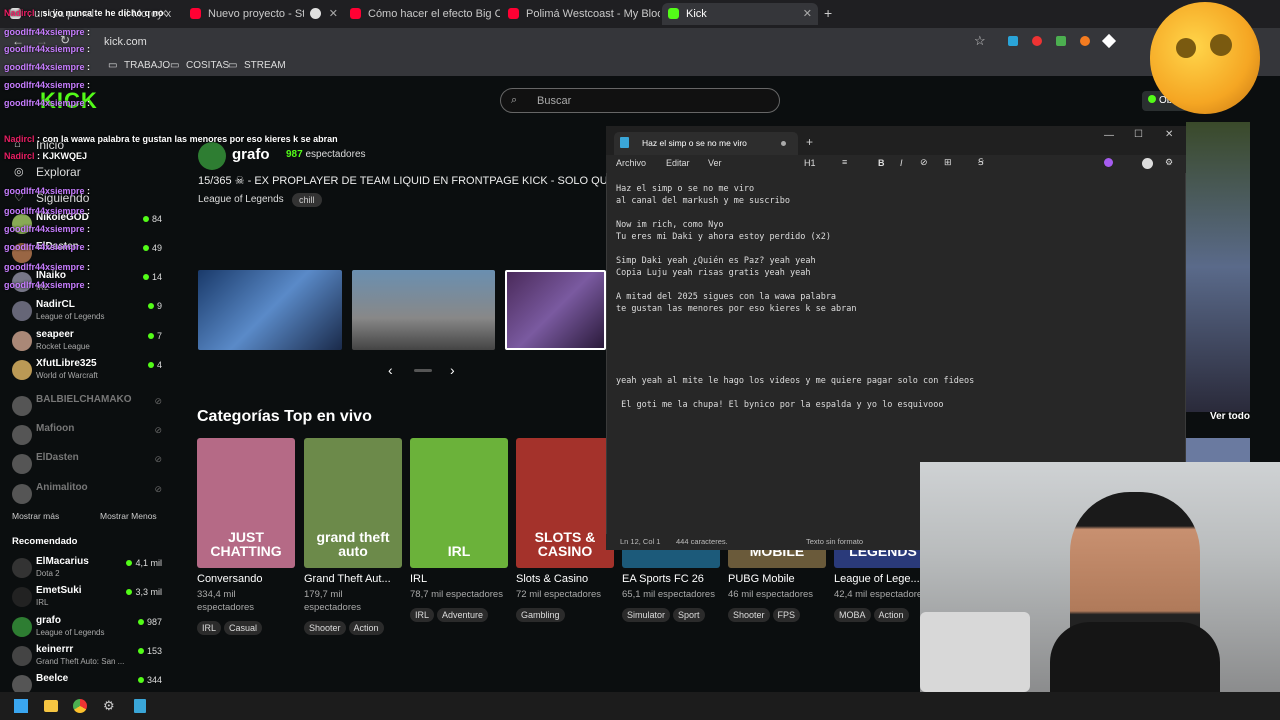  Describe the element at coordinates (565, 503) in the screenshot. I see `category-image: SLOTS & CASINO` at that location.